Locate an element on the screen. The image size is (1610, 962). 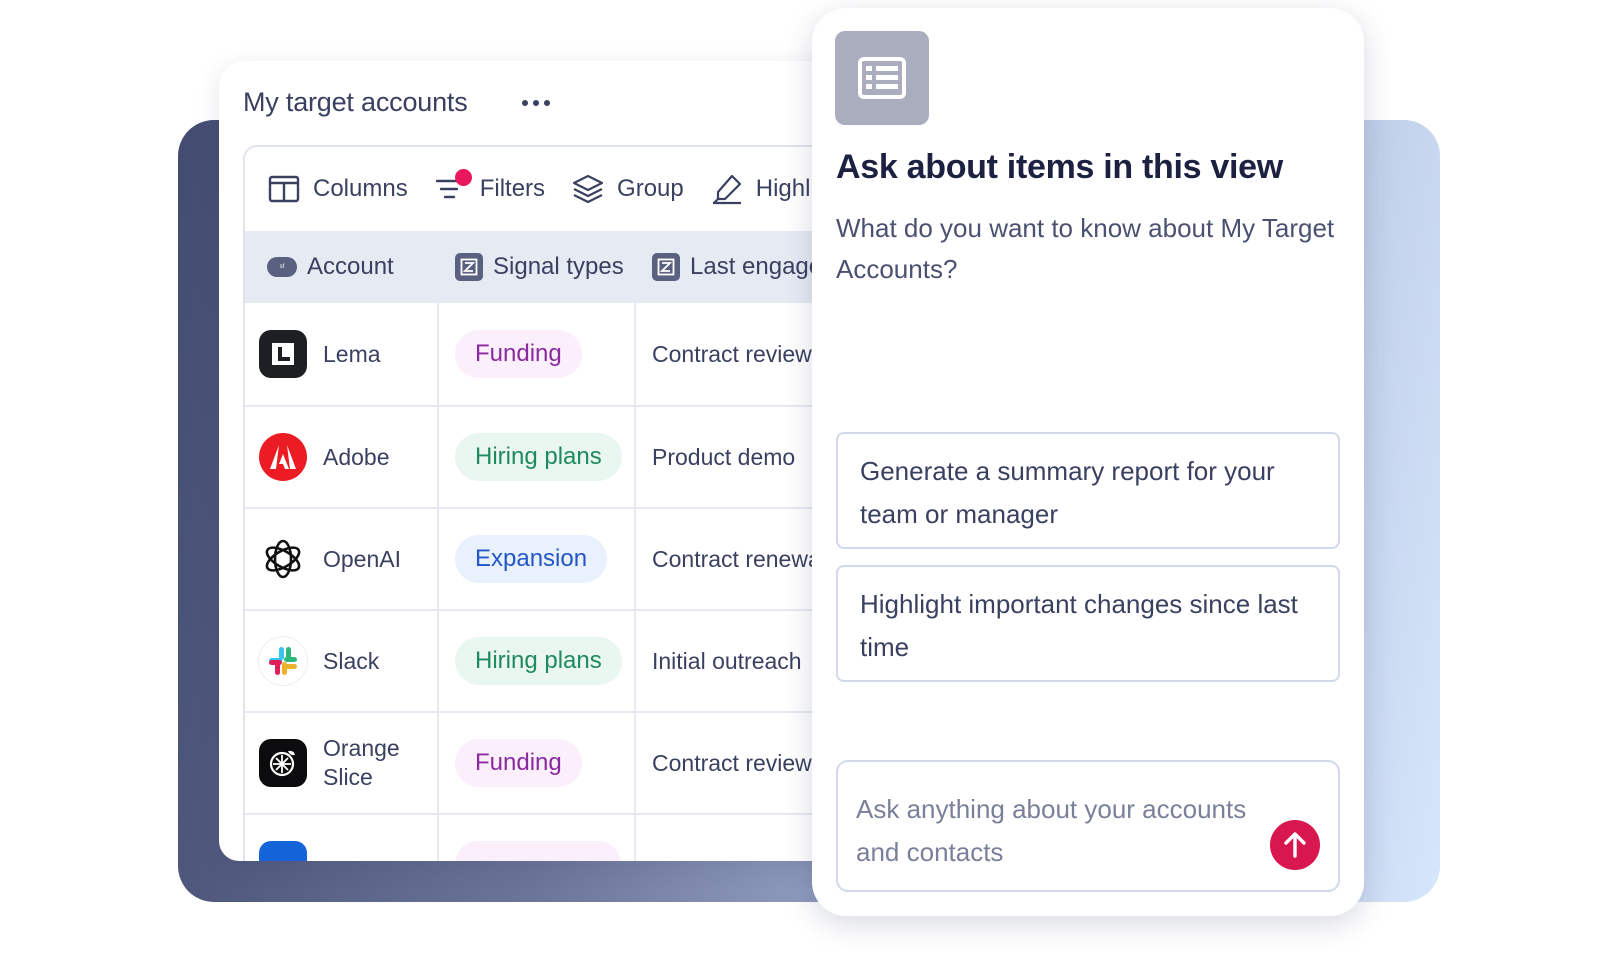
columns-label: Columns is located at coordinates (360, 188).